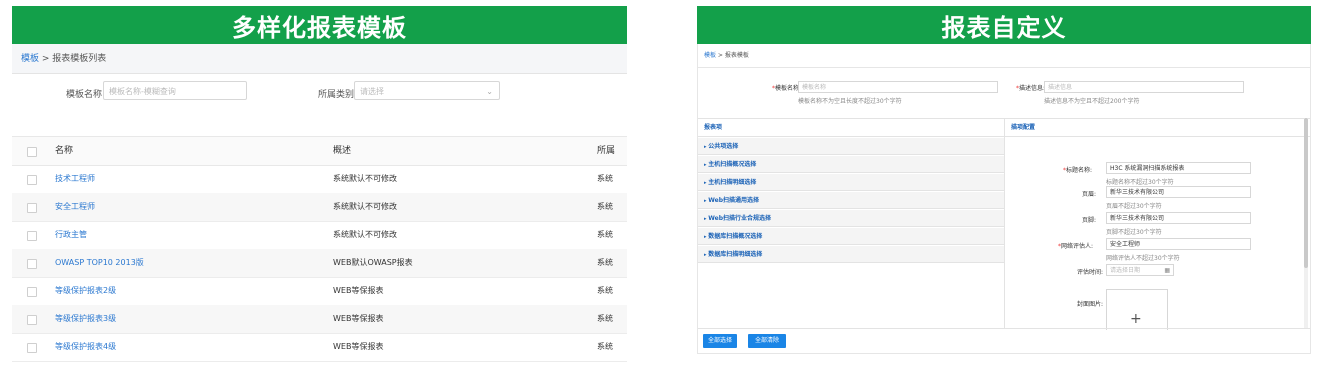 This screenshot has width=1321, height=369. I want to click on accordion-item: ▸ 数据库扫描明细选择, so click(851, 254).